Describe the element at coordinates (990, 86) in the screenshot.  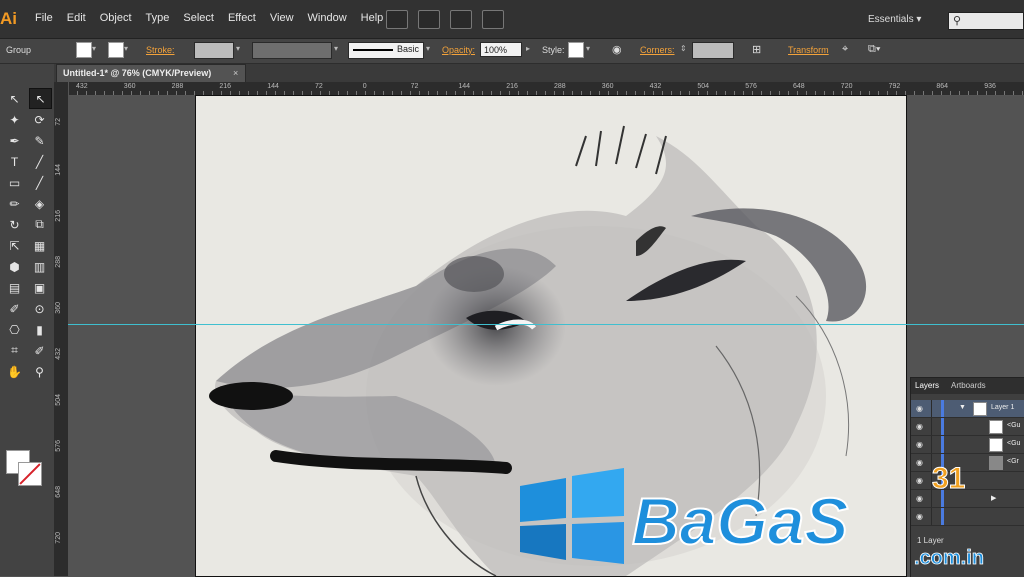
I see `ruler-label: 936` at that location.